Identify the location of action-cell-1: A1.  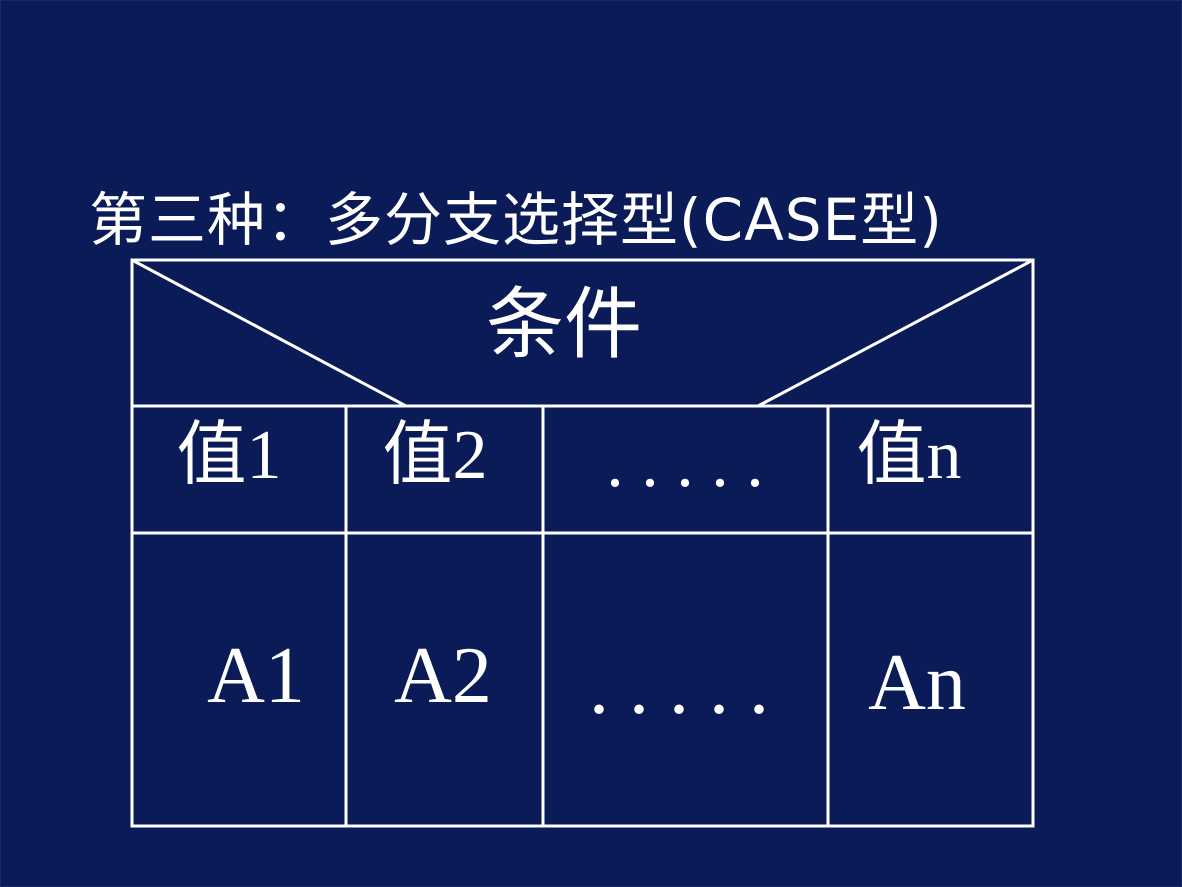
(256, 676).